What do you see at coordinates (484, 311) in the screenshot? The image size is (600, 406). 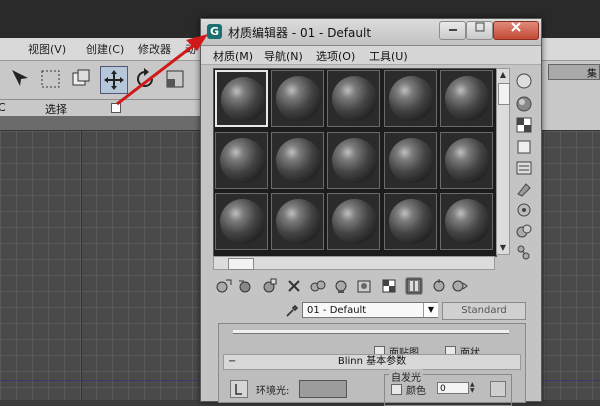 I see `material-type-button: Standard` at bounding box center [484, 311].